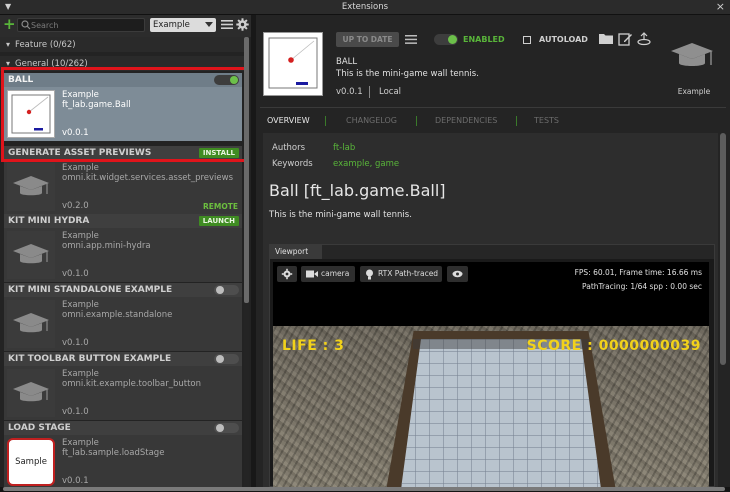 Image resolution: width=730 pixels, height=492 pixels. What do you see at coordinates (446, 39) in the screenshot?
I see `enabled-toggle` at bounding box center [446, 39].